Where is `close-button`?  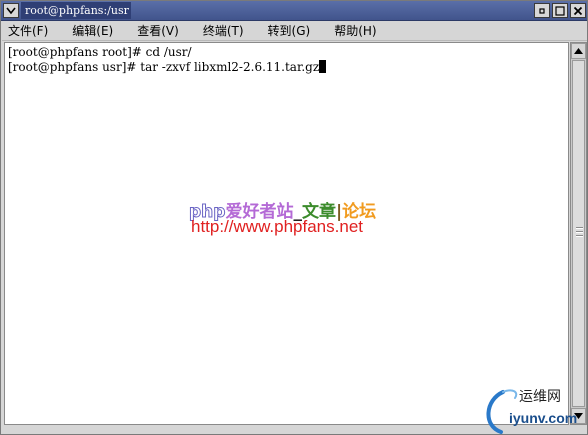
close-button is located at coordinates (578, 10).